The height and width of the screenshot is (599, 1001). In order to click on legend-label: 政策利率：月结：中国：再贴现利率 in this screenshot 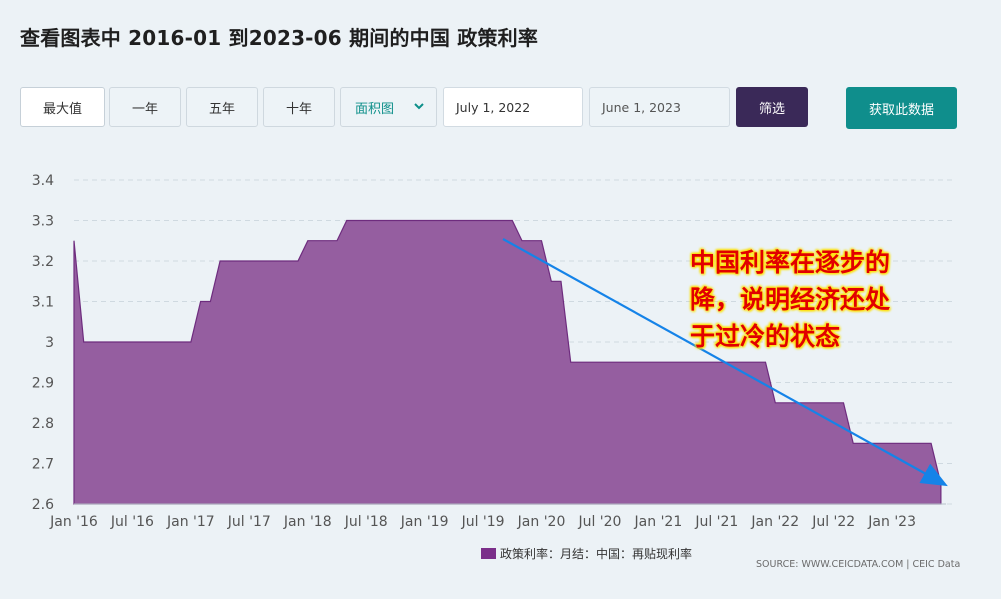, I will do `click(596, 554)`.